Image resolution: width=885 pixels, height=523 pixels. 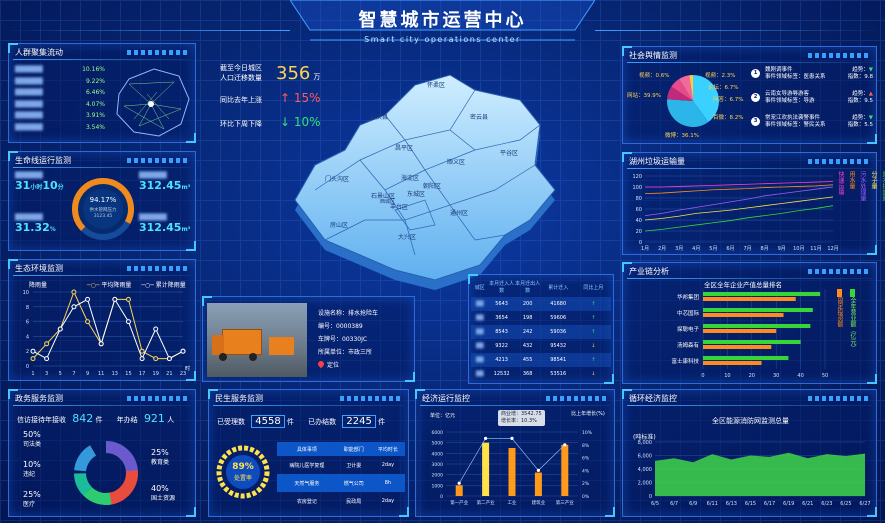 I want to click on y2-tick-label: 6%, so click(x=586, y=459).